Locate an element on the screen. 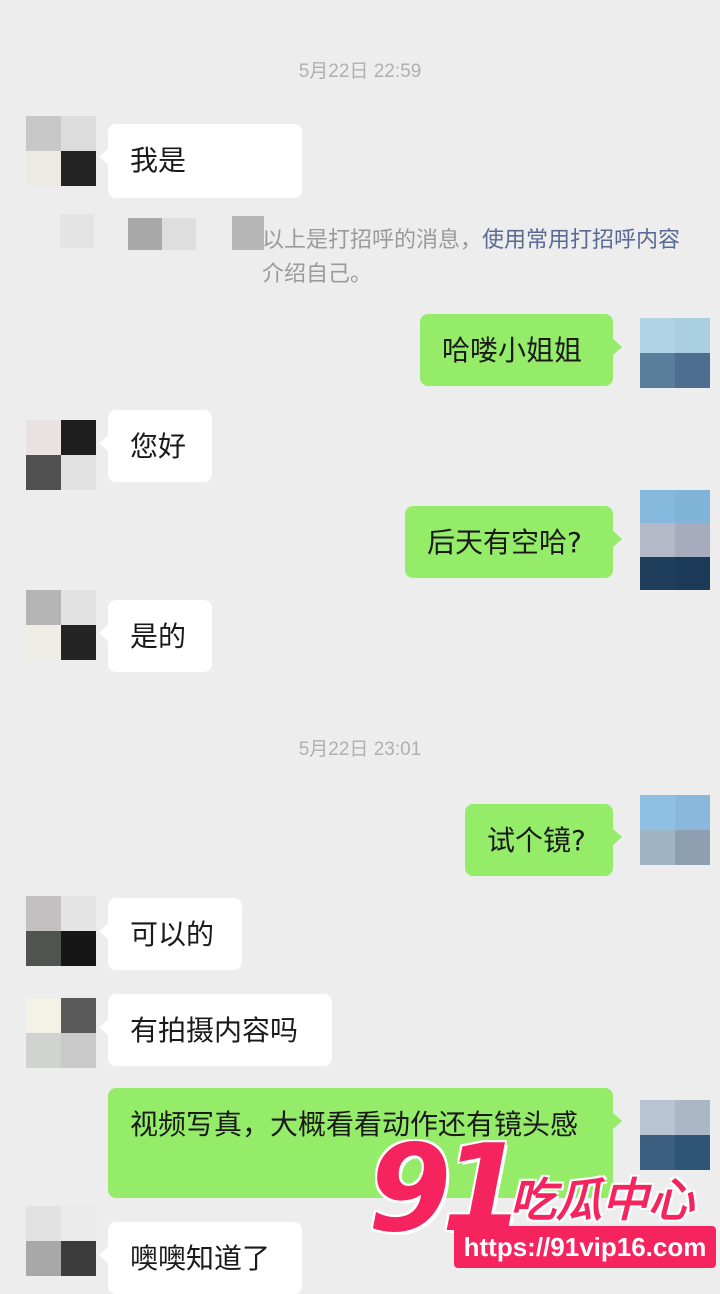 This screenshot has height=1294, width=720. message-text: 是的 is located at coordinates (158, 636).